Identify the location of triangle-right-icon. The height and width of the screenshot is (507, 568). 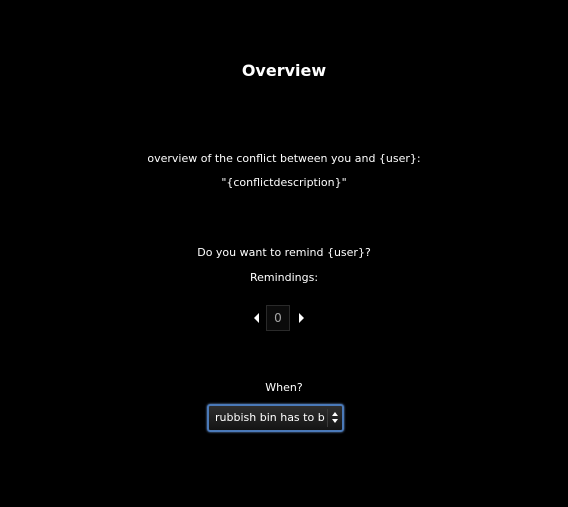
(301, 318).